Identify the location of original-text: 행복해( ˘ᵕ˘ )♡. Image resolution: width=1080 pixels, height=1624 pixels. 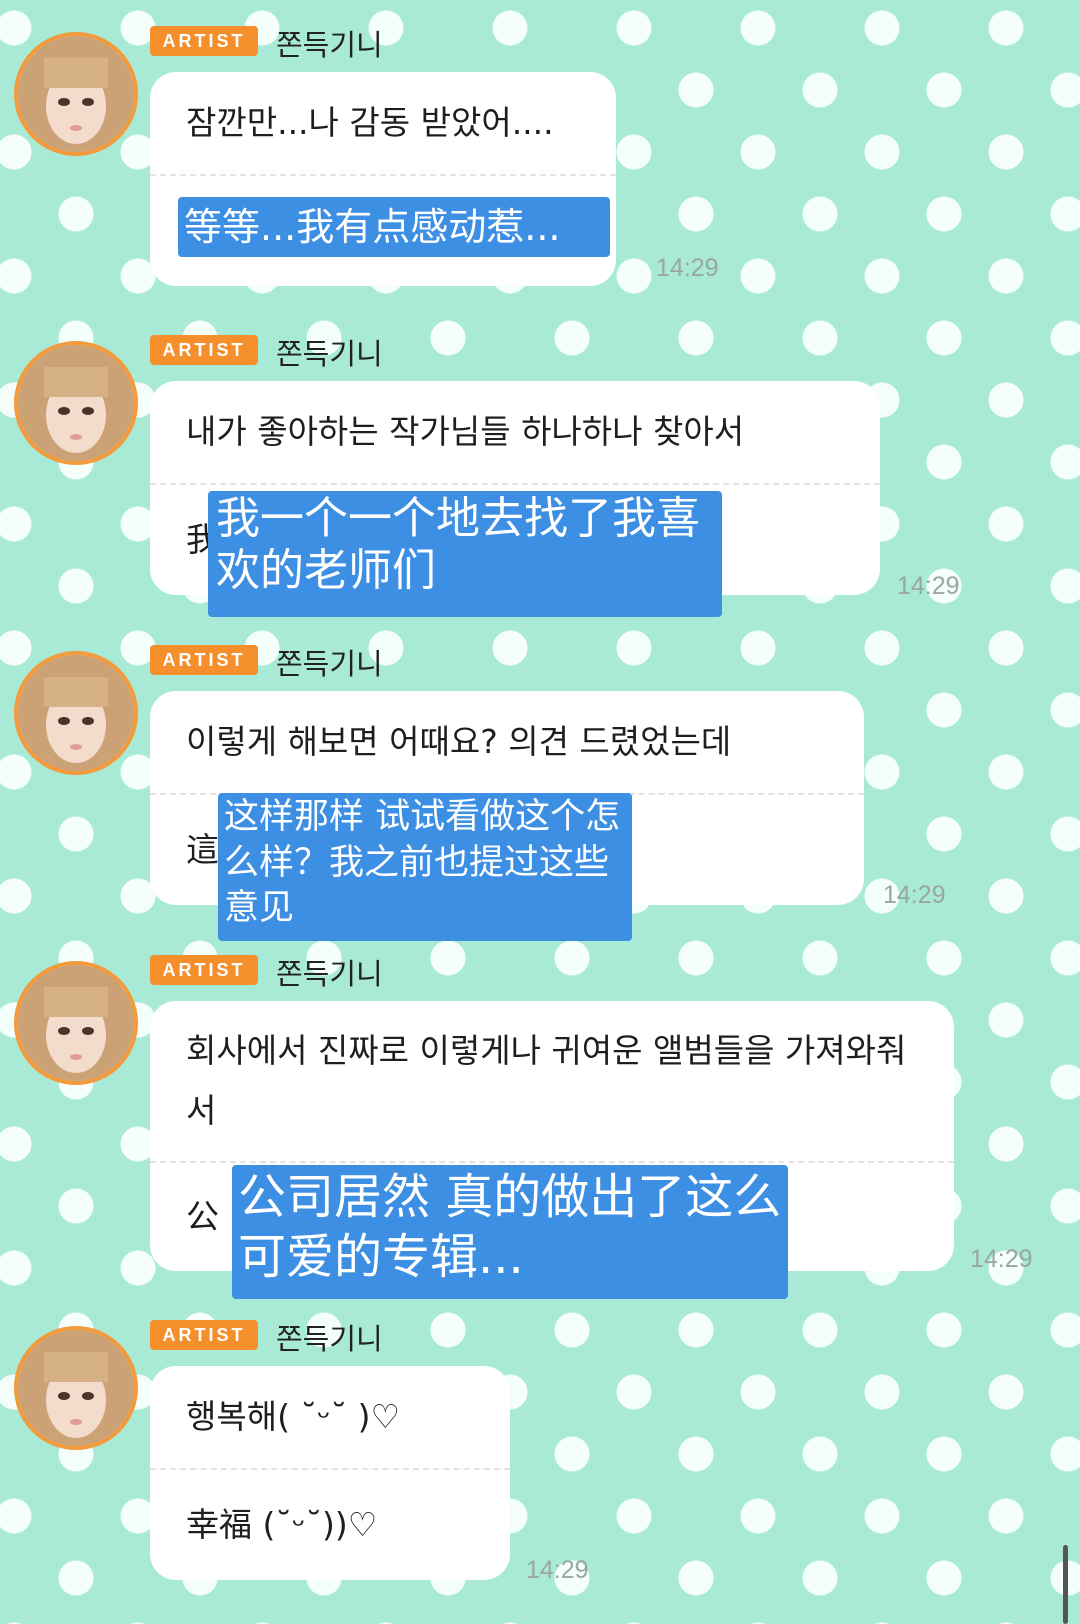
(293, 1416).